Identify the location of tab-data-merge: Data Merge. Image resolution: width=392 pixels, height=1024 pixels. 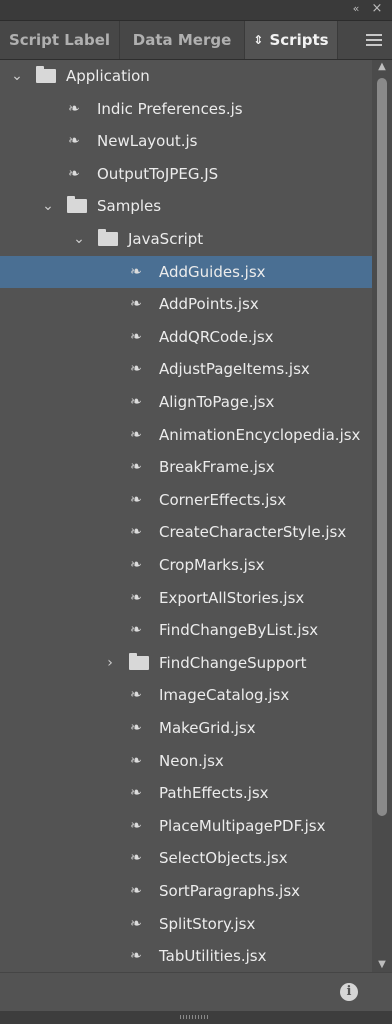
(182, 40).